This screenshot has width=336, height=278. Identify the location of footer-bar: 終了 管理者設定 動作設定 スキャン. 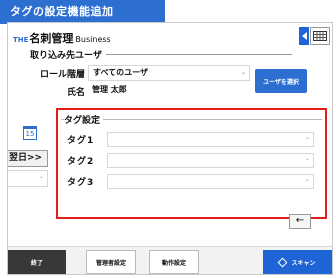
(170, 260).